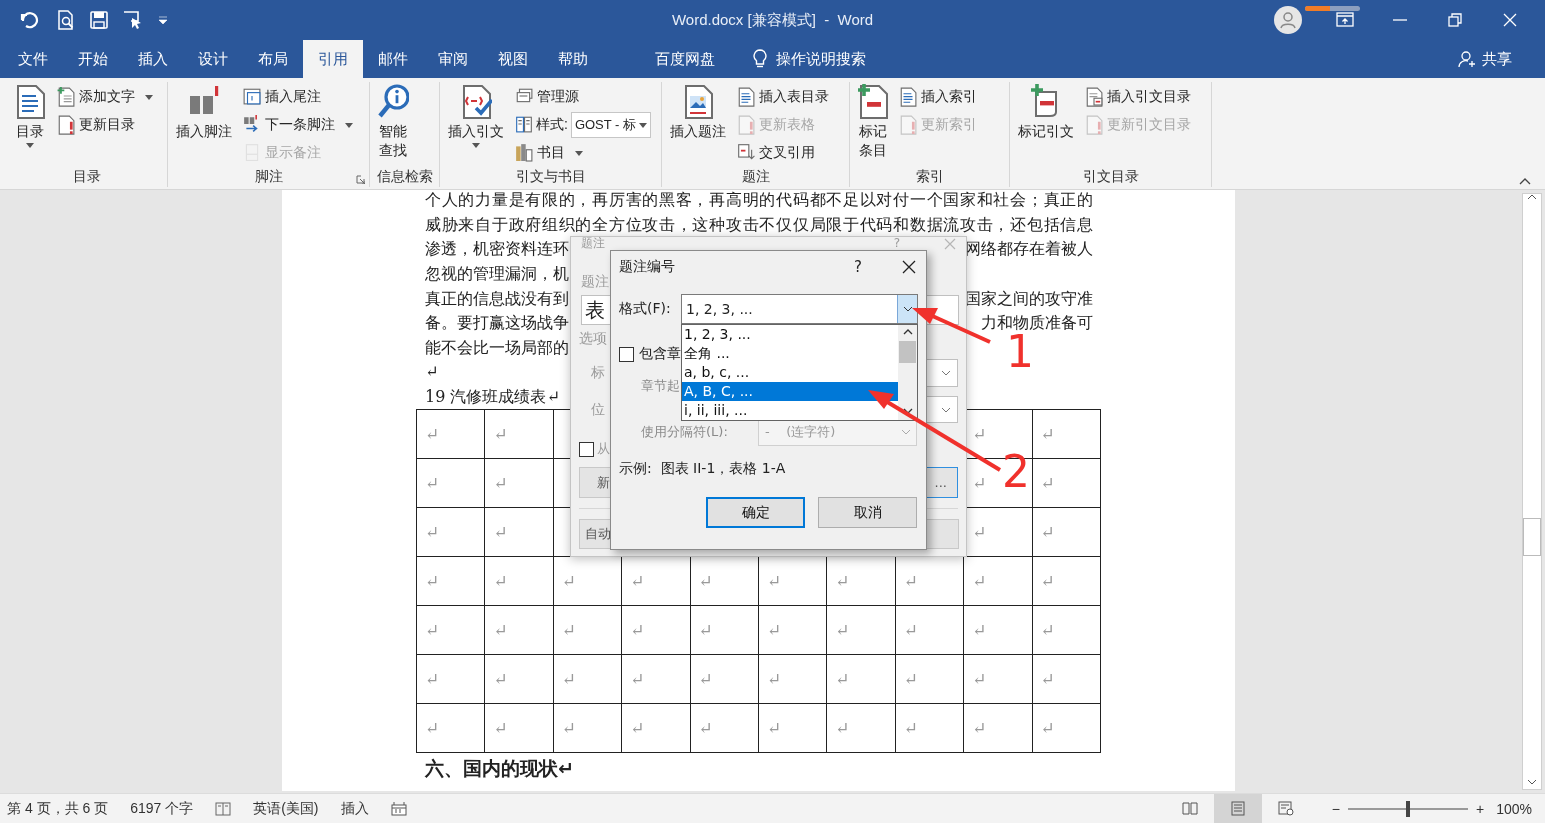 The width and height of the screenshot is (1545, 823). What do you see at coordinates (660, 386) in the screenshot?
I see `field-label: 章节起` at bounding box center [660, 386].